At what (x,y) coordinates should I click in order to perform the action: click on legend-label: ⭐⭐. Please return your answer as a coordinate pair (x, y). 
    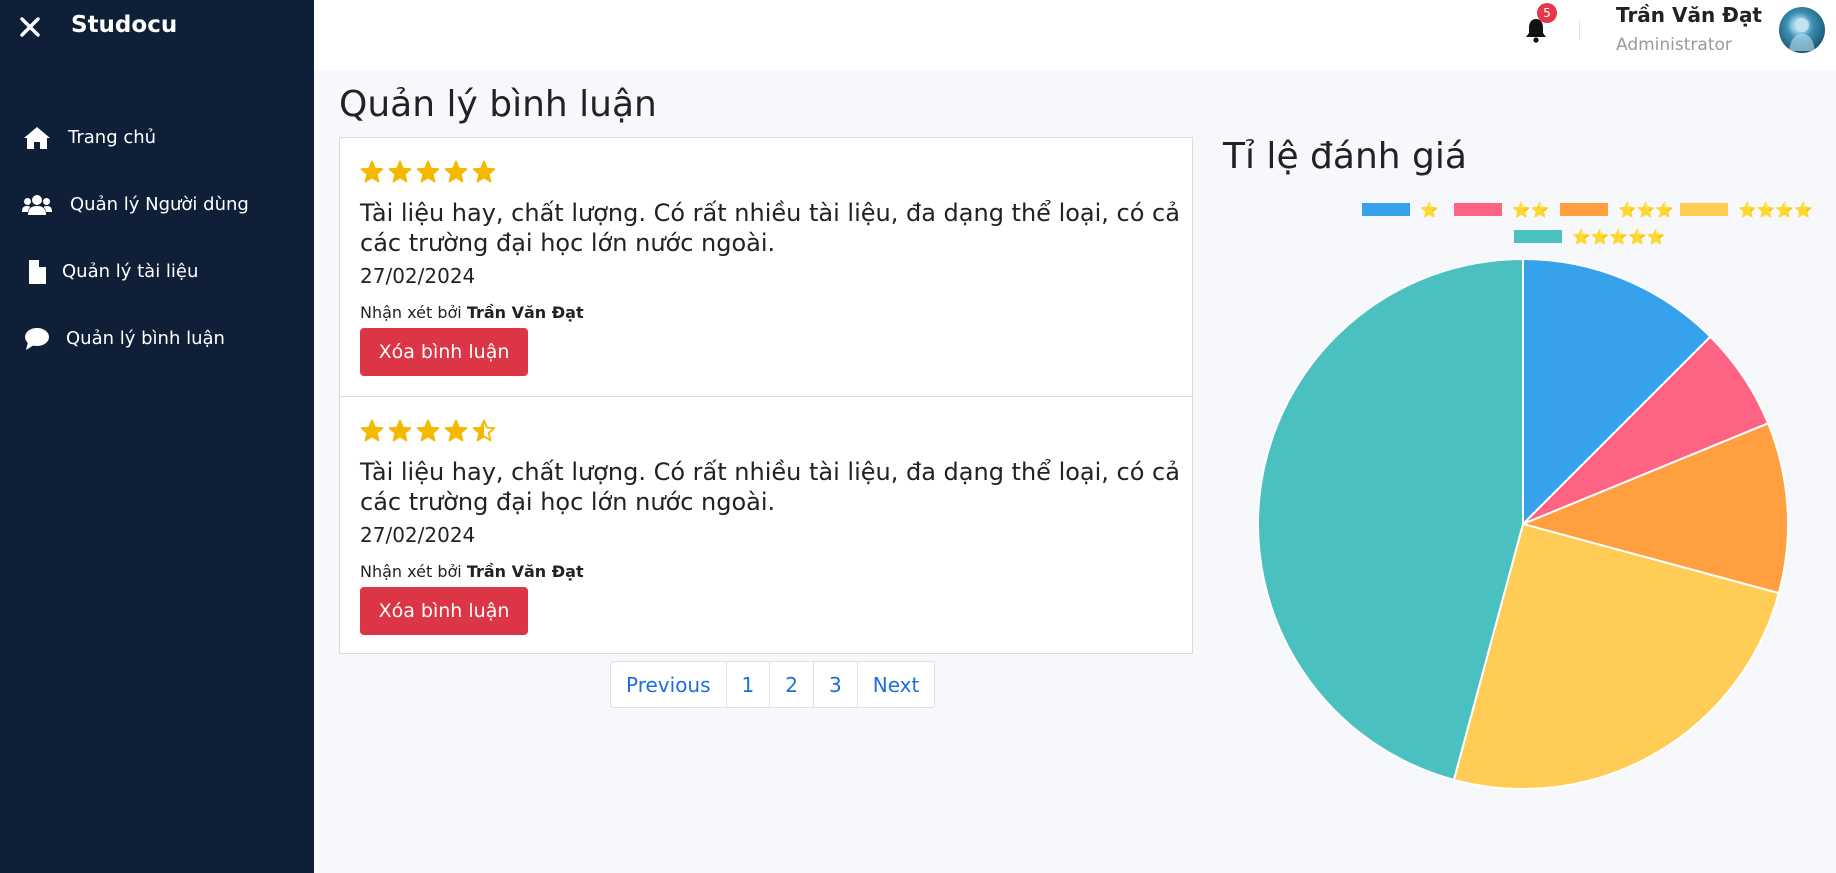
    Looking at the image, I should click on (1530, 210).